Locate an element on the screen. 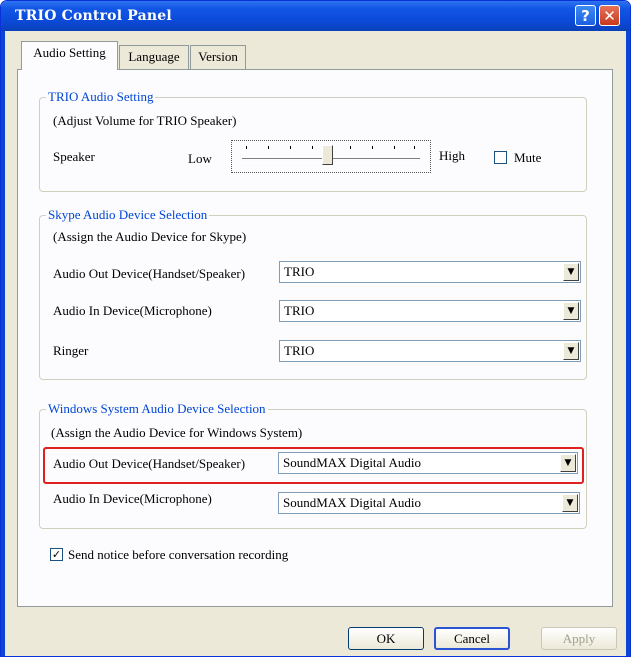 The image size is (631, 657). select-value: SoundMAX Digital Audio is located at coordinates (352, 502).